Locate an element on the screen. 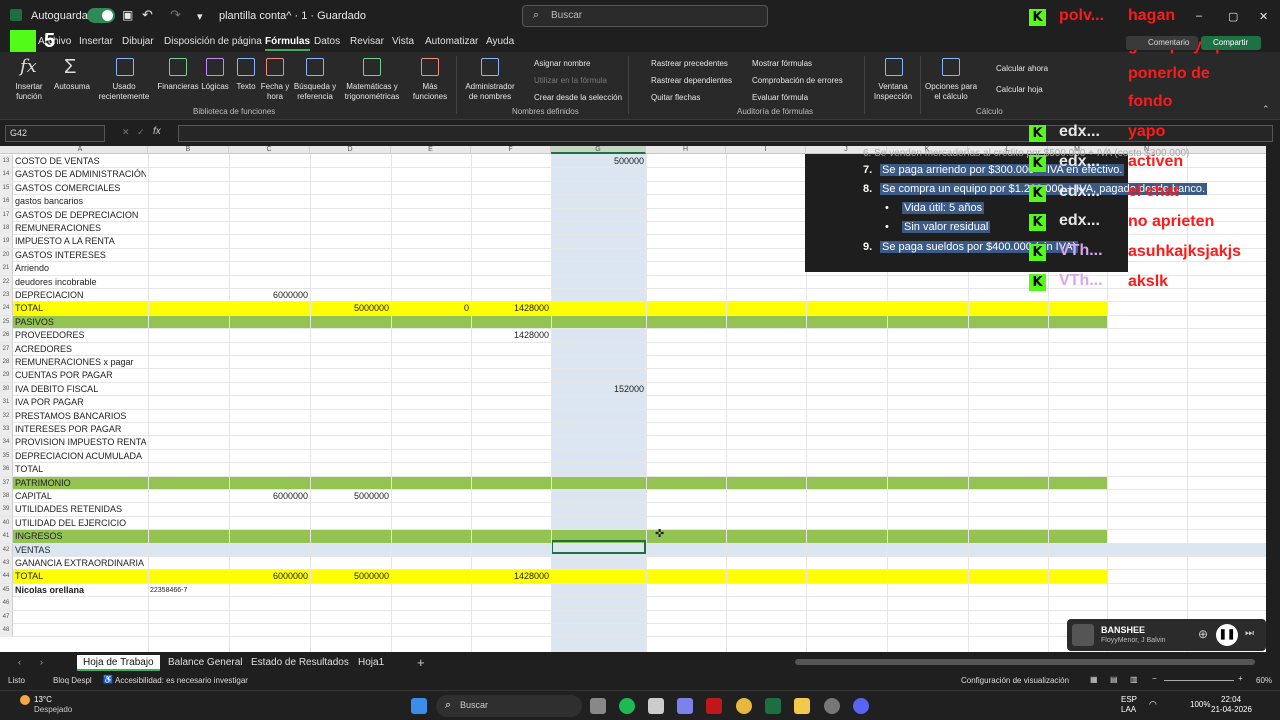 This screenshot has height=720, width=1280. save-icon: ▣ is located at coordinates (127, 15).